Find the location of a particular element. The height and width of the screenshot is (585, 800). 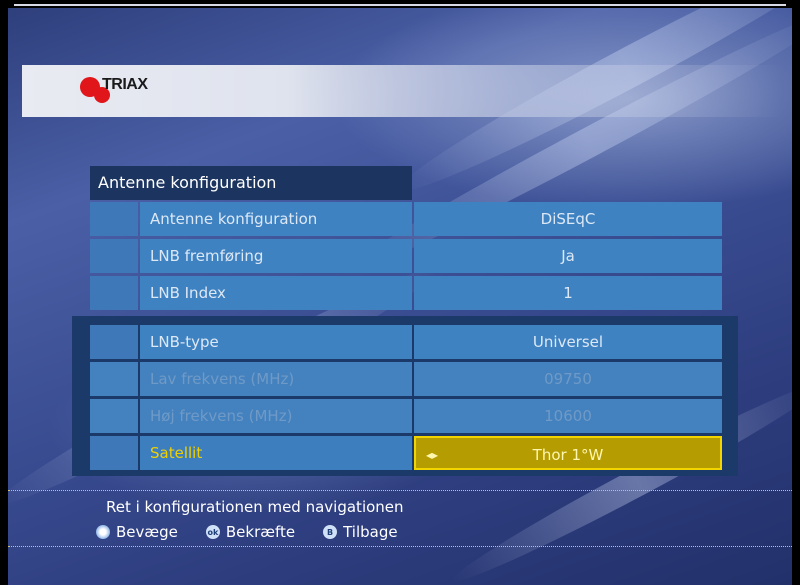

row-value: Universel is located at coordinates (568, 342).